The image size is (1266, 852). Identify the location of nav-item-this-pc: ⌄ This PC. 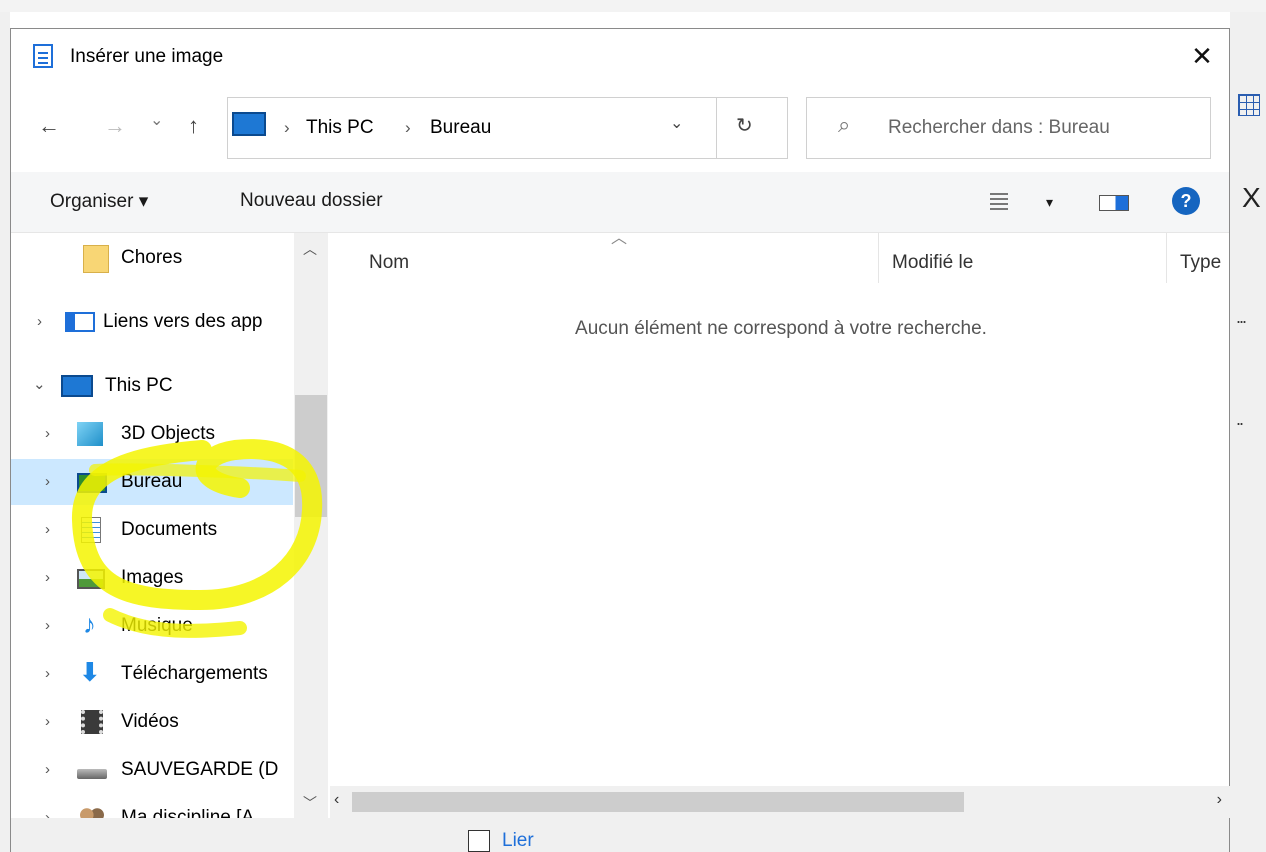
(152, 386).